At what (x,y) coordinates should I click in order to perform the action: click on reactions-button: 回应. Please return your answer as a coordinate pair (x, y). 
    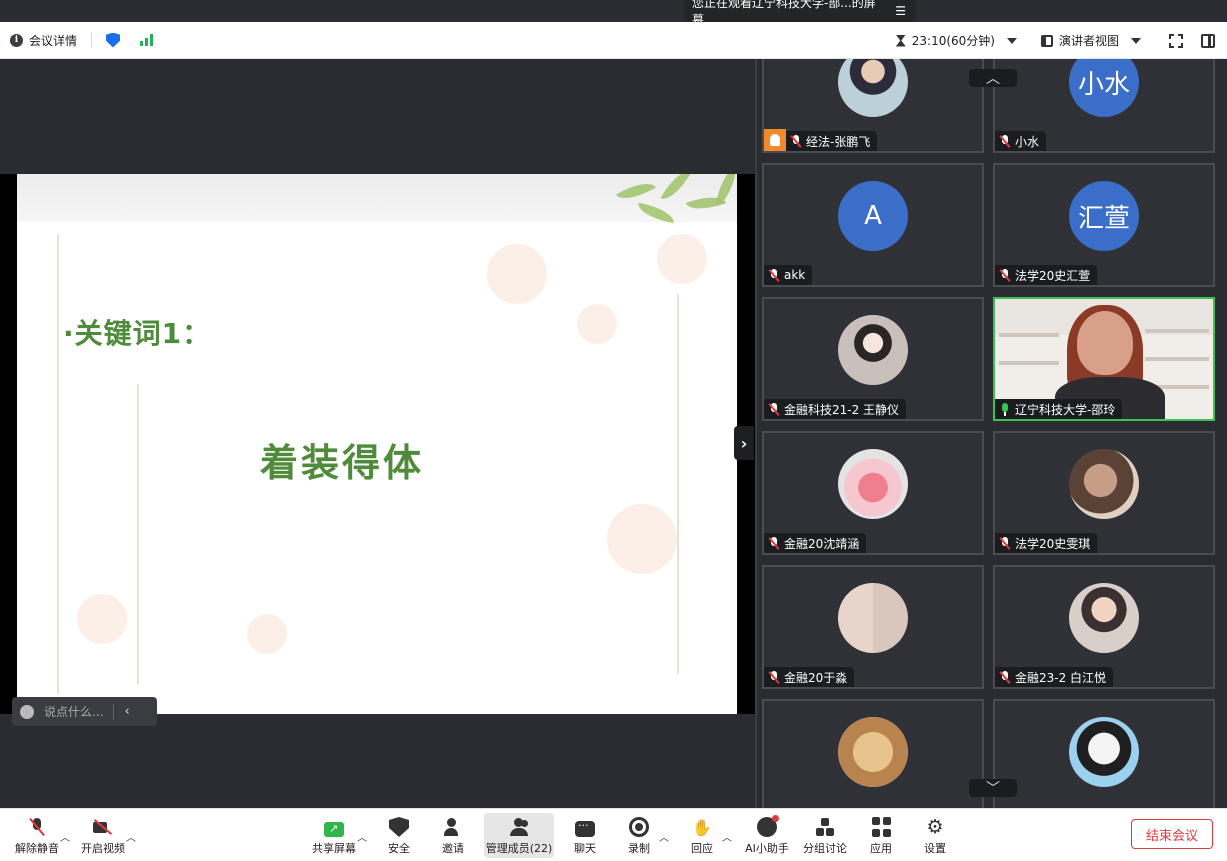
    Looking at the image, I should click on (702, 835).